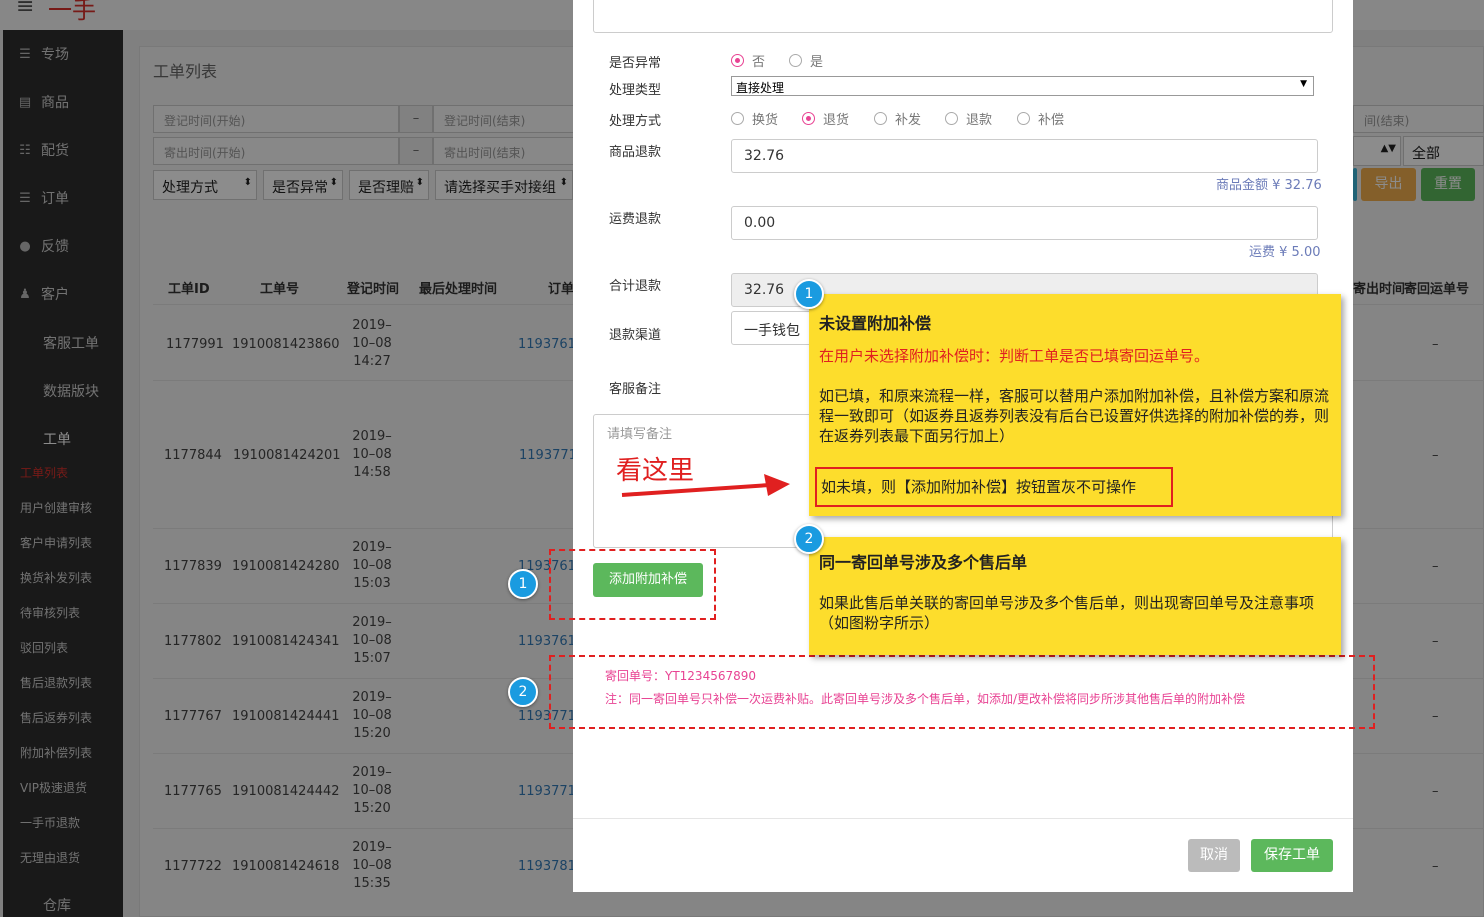 This screenshot has width=1484, height=917. Describe the element at coordinates (994, 487) in the screenshot. I see `note-highlight: 如未填，则【添加附加补偿】按钮置灰不可操作` at that location.